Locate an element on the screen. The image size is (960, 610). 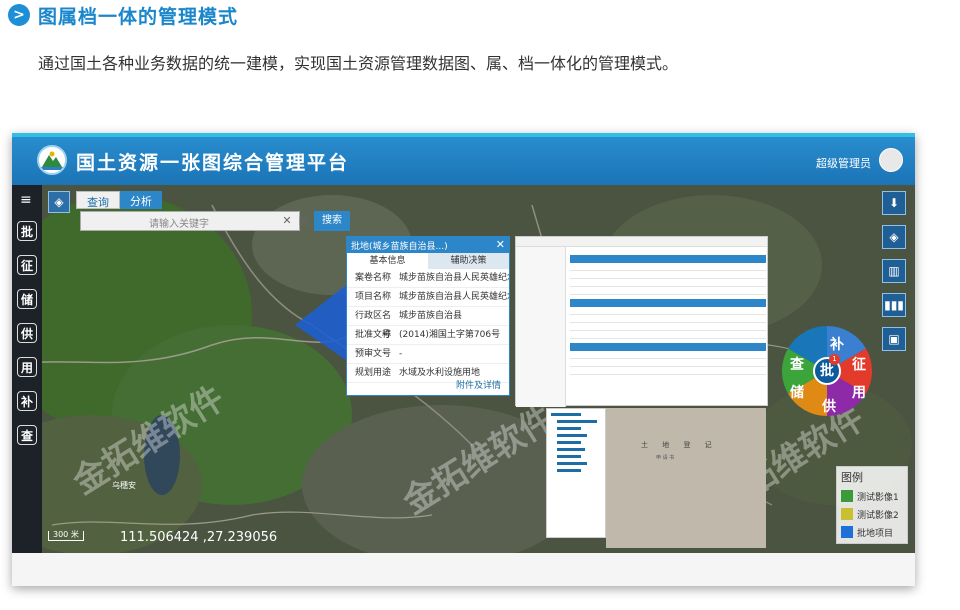
radial-label-reserve: 储 is located at coordinates (797, 392).